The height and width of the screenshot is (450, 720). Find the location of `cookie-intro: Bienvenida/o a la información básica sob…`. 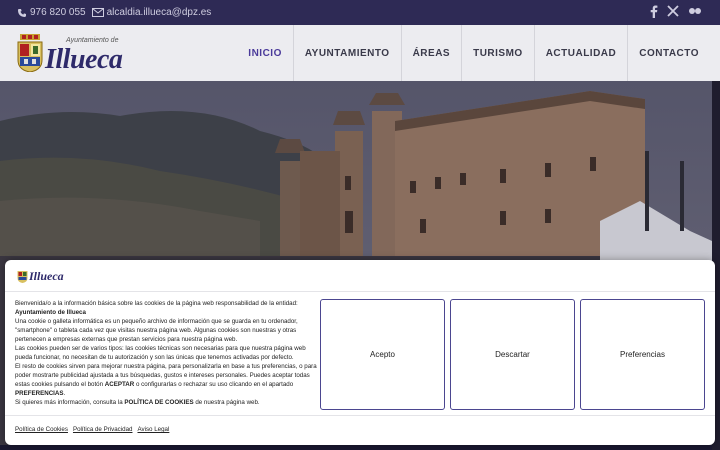

cookie-intro: Bienvenida/o a la información básica sob… is located at coordinates (156, 303).